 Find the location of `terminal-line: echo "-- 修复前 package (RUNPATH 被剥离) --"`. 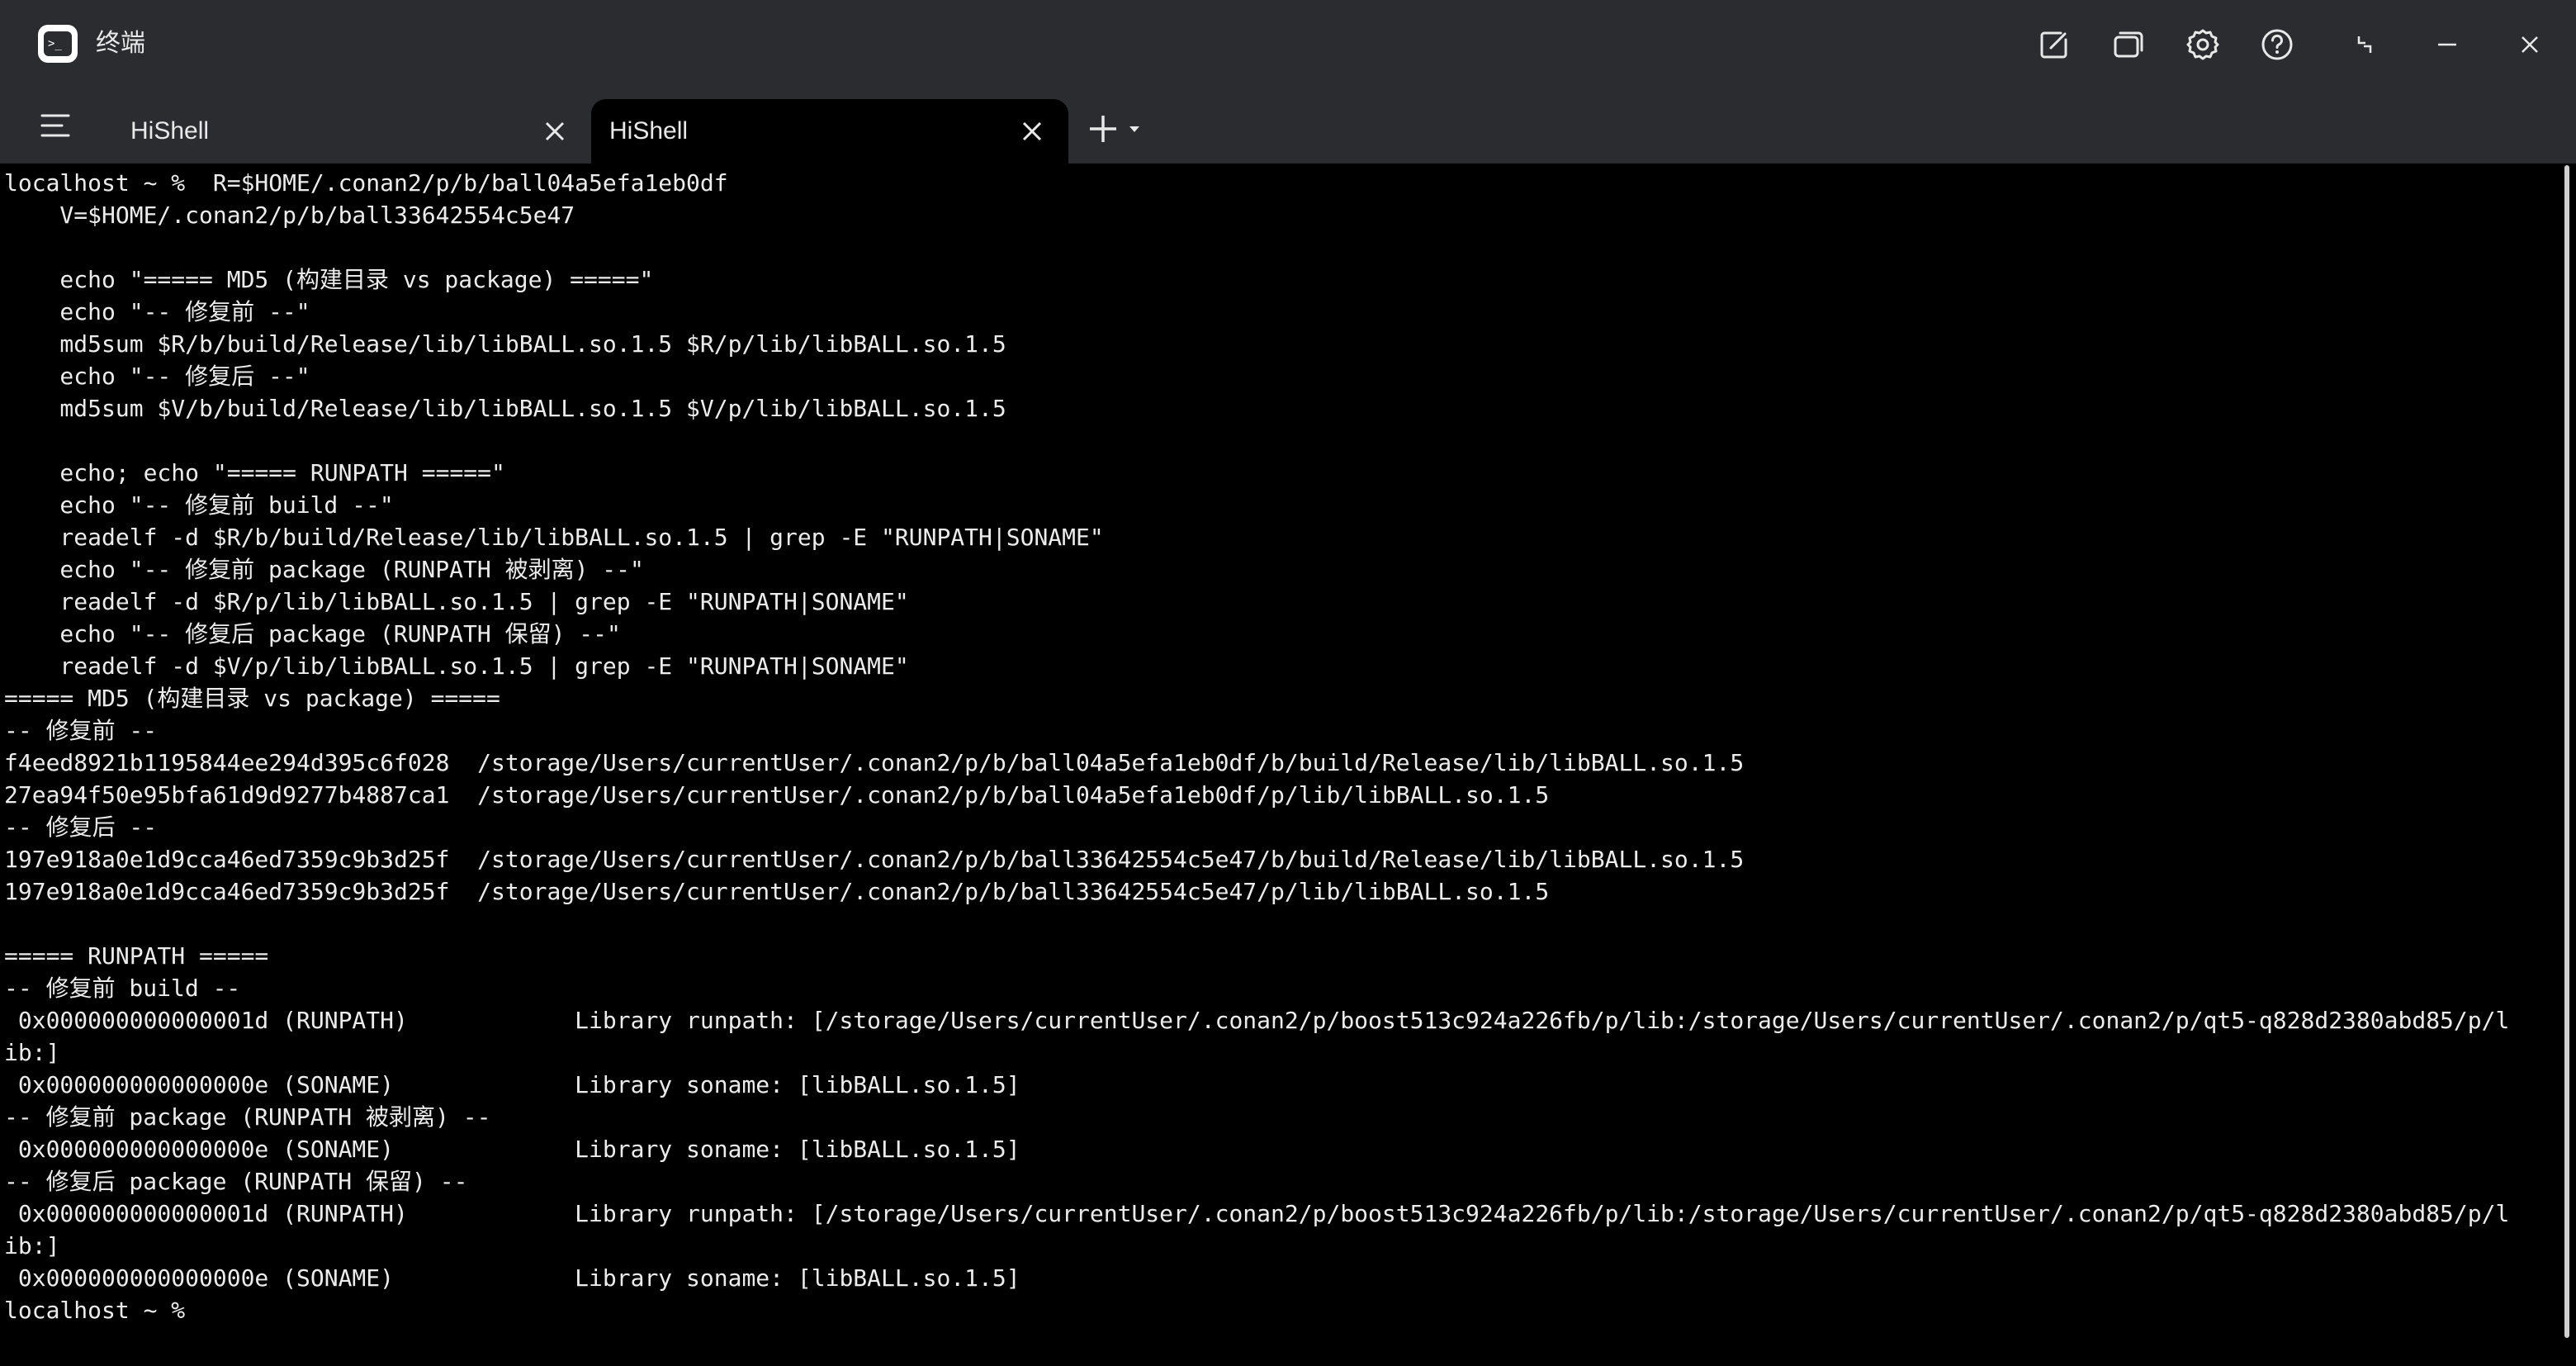

terminal-line: echo "-- 修复前 package (RUNPATH 被剥离) --" is located at coordinates (324, 569).